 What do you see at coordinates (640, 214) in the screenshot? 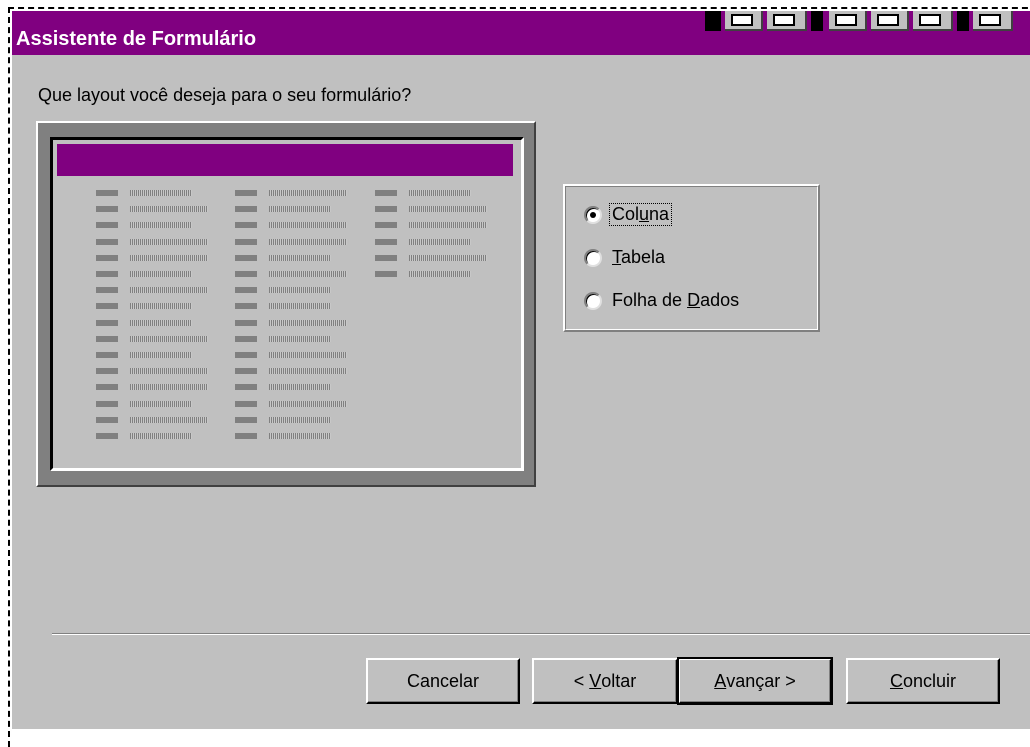
I see `option-coluna-label: Coluna` at bounding box center [640, 214].